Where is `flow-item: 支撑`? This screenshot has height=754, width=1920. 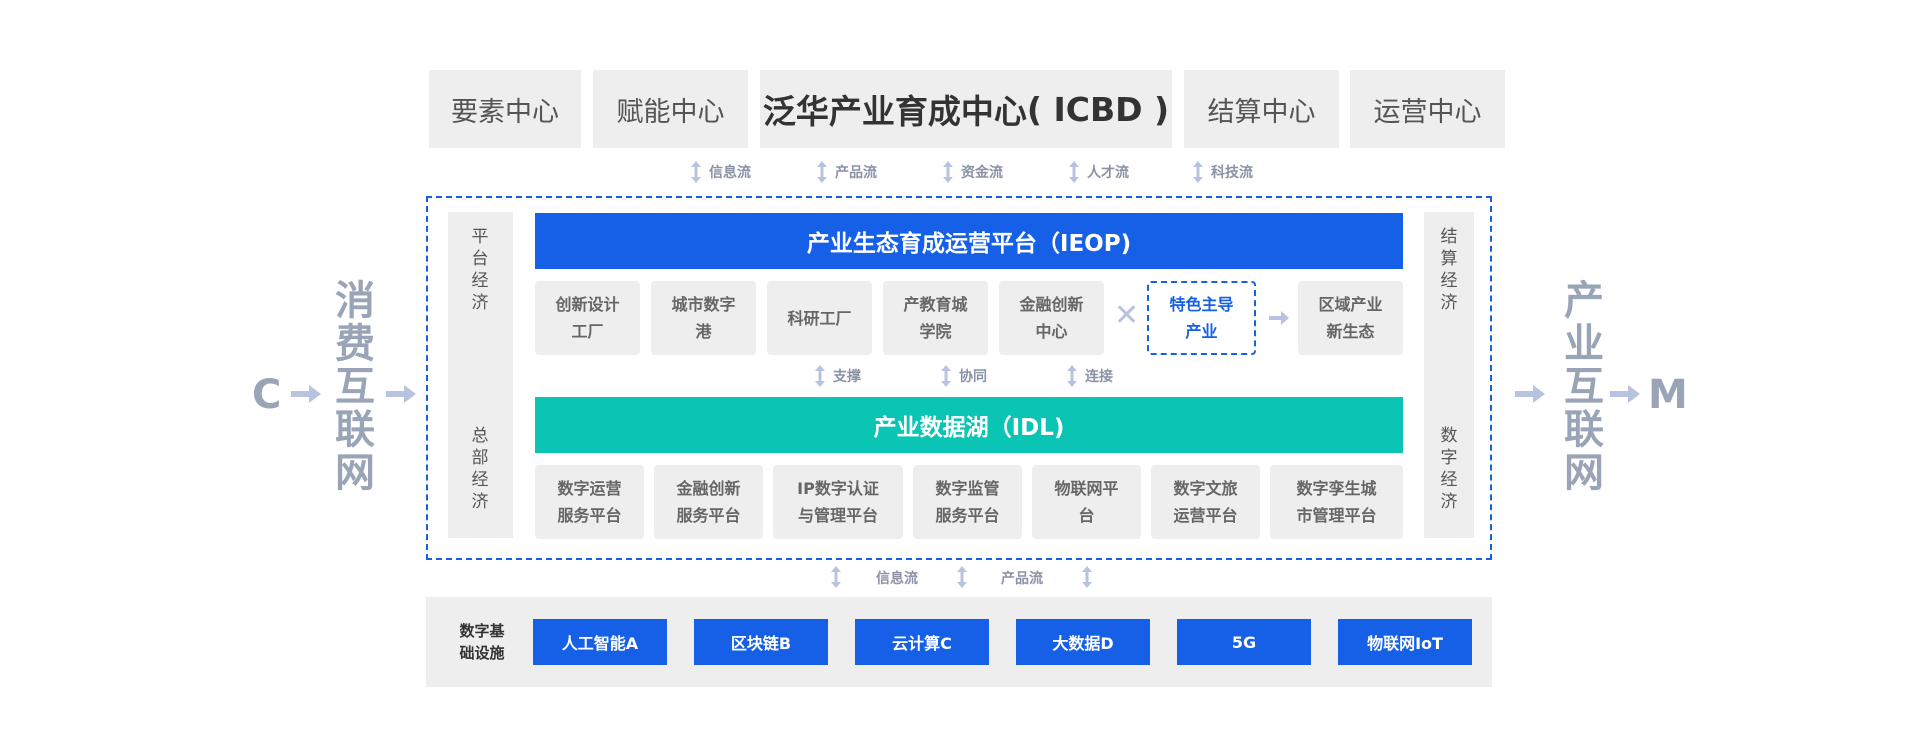 flow-item: 支撑 is located at coordinates (838, 376).